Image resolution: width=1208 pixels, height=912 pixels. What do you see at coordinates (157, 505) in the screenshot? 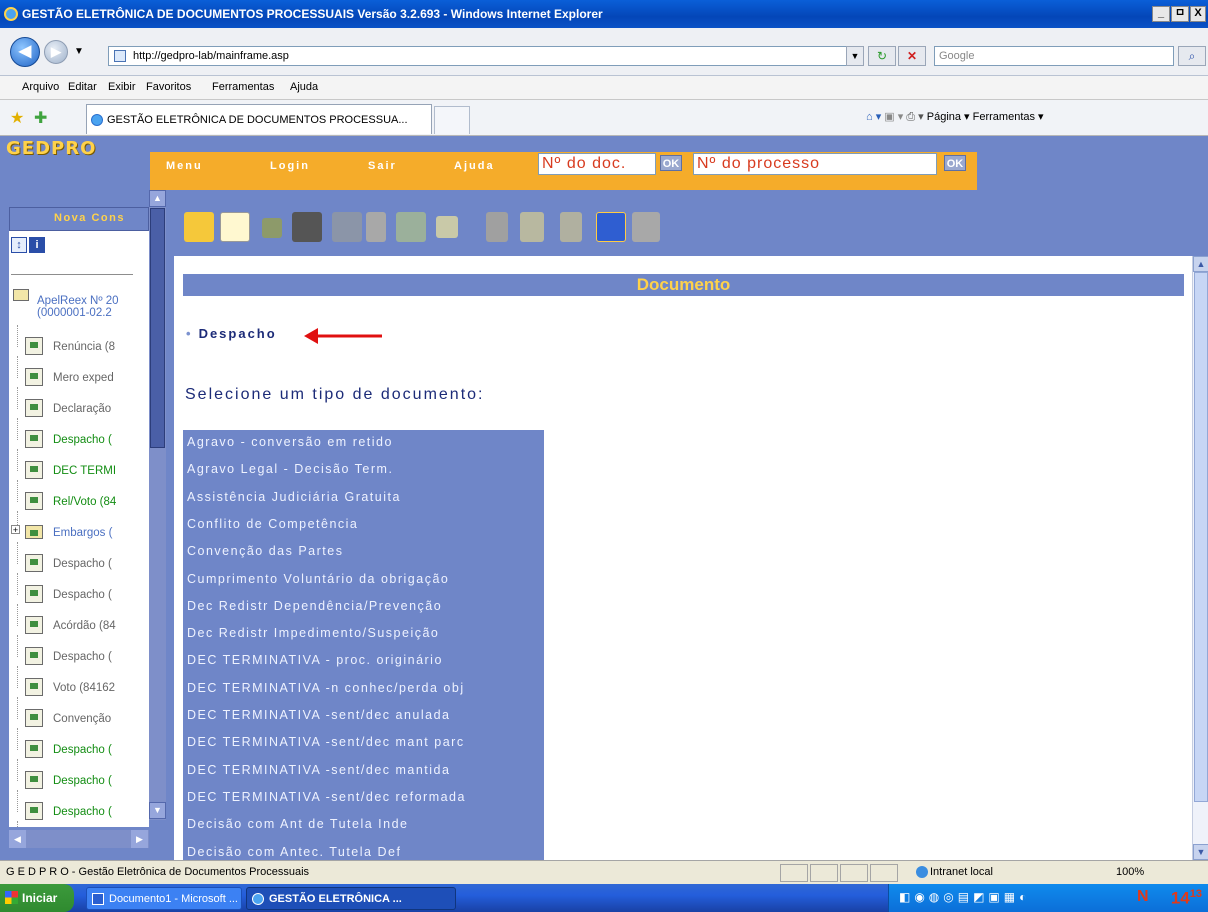
I see `sidebar-scrollbar: ▲ ▼` at bounding box center [157, 505].